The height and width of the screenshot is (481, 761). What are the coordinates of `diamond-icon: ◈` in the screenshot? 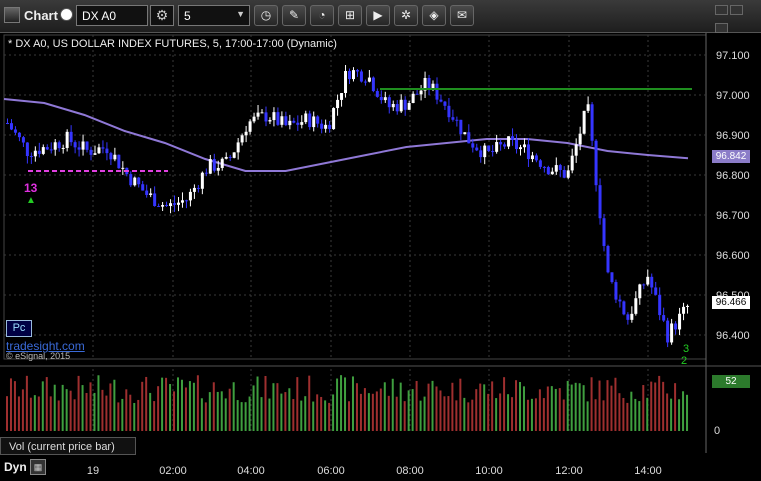 It's located at (434, 15).